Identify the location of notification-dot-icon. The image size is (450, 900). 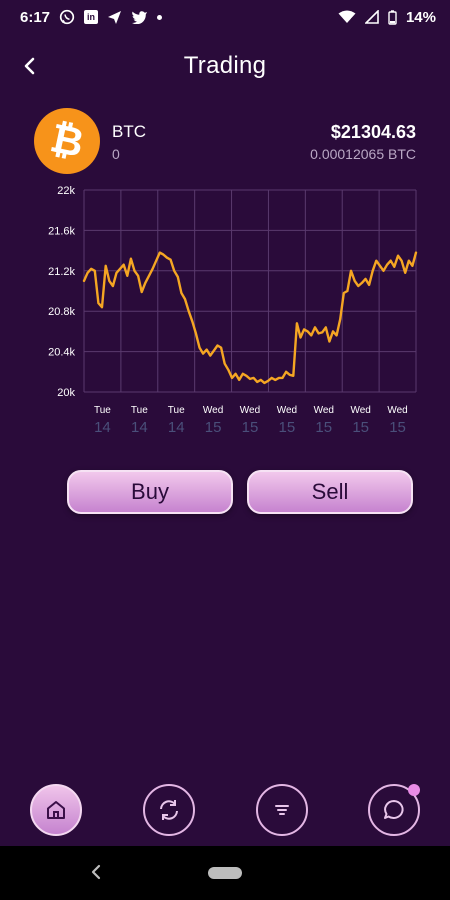
(160, 17).